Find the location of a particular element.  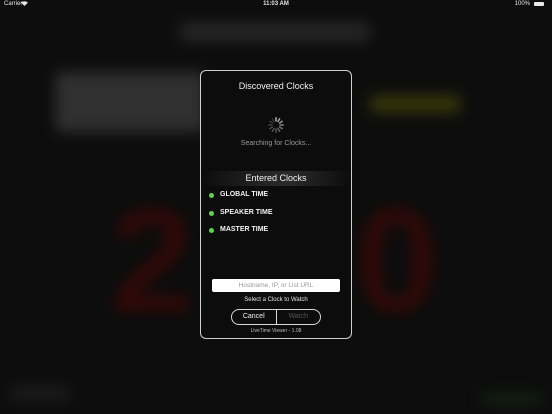

status-bar: Carrier 11:03 AM 100% is located at coordinates (276, 5).